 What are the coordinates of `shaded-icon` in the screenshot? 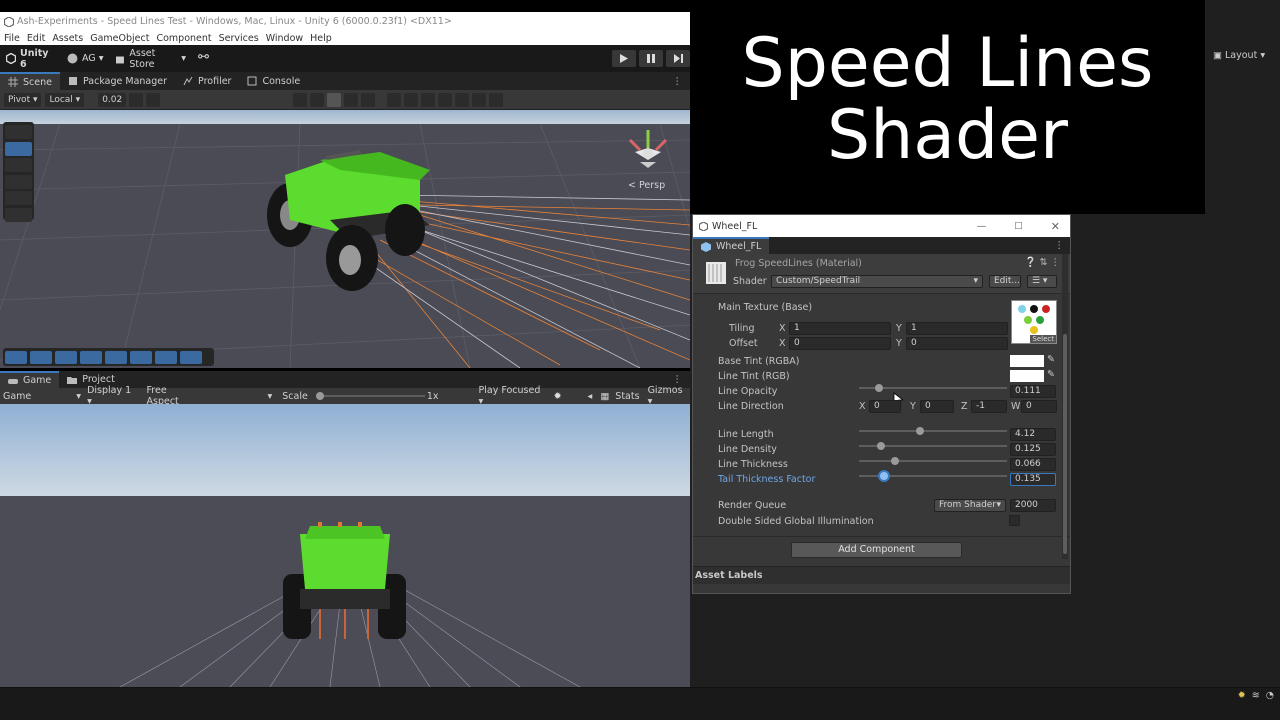 It's located at (334, 99).